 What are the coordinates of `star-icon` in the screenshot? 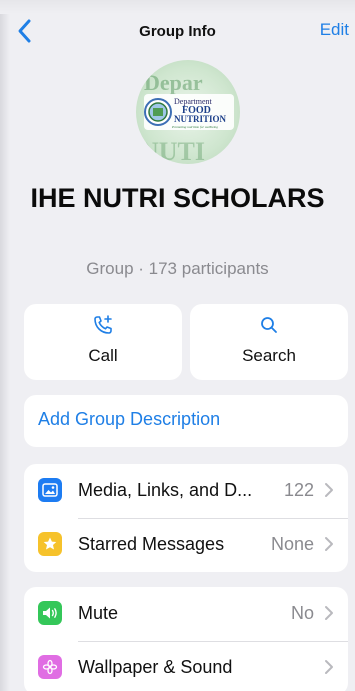 It's located at (50, 544).